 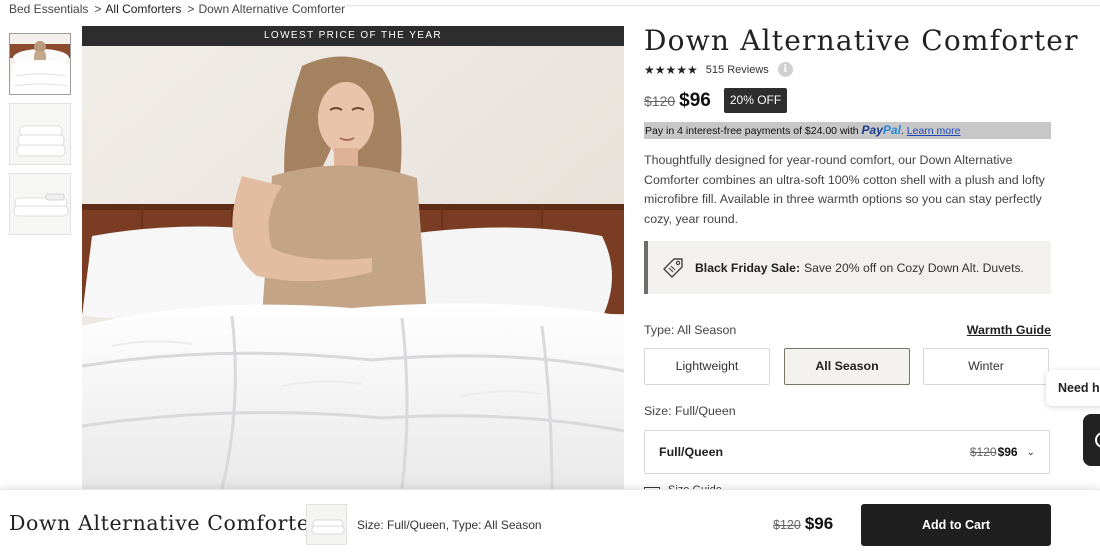 I want to click on promo-title: Black Friday Sale:, so click(x=747, y=267).